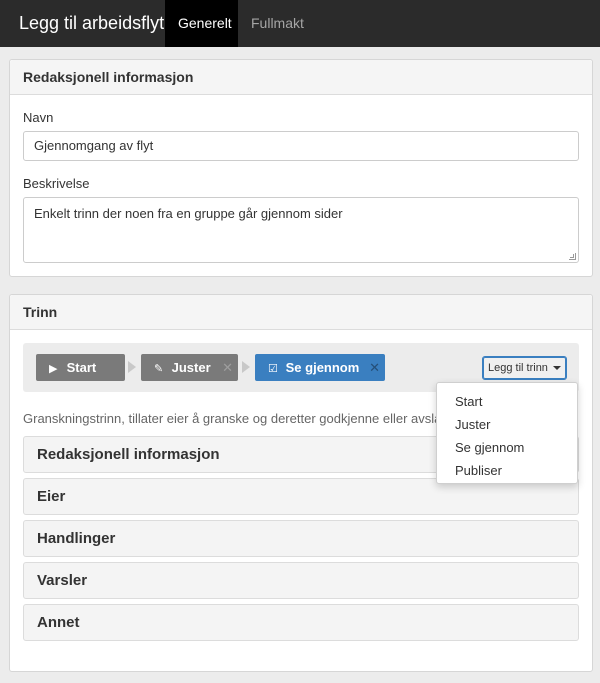 This screenshot has height=683, width=600. What do you see at coordinates (201, 23) in the screenshot?
I see `tab-general: Generelt` at bounding box center [201, 23].